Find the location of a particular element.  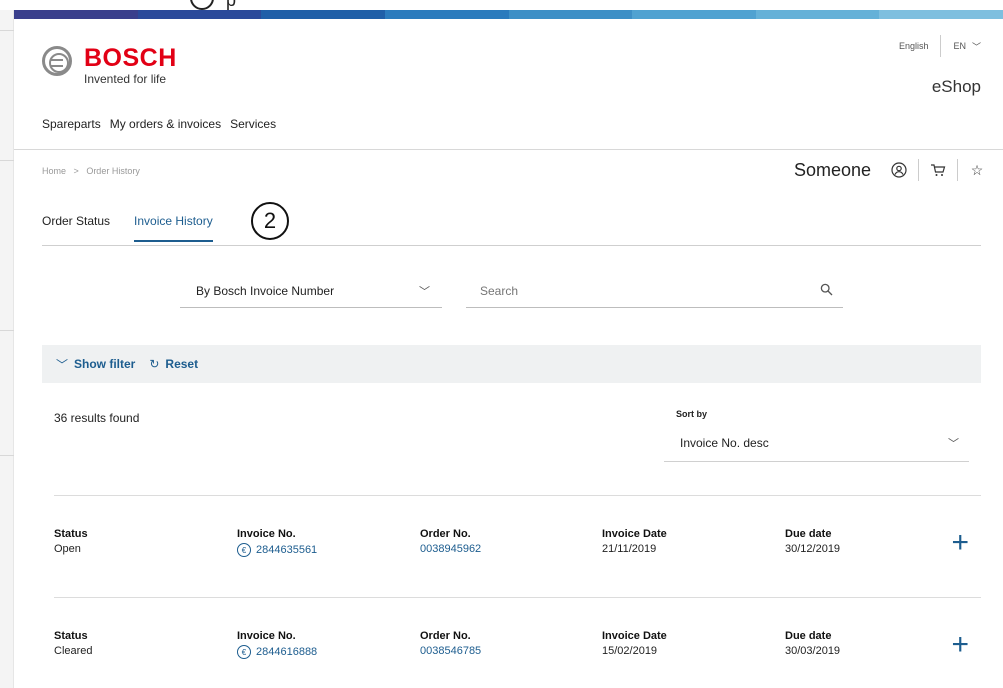

background-page-strip is located at coordinates (7, 344).